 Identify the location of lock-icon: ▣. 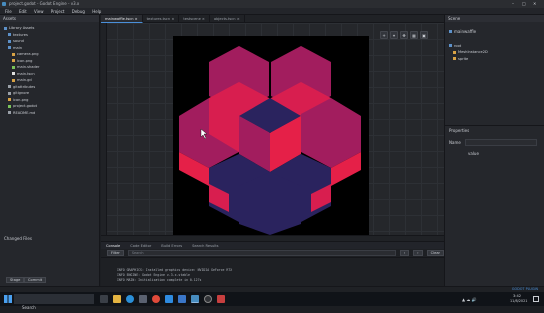
(424, 35).